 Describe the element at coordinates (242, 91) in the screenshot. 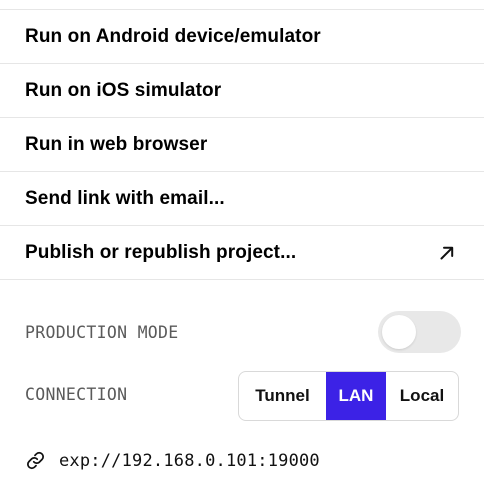

I see `run-ios-item: Run on iOS simulator` at that location.